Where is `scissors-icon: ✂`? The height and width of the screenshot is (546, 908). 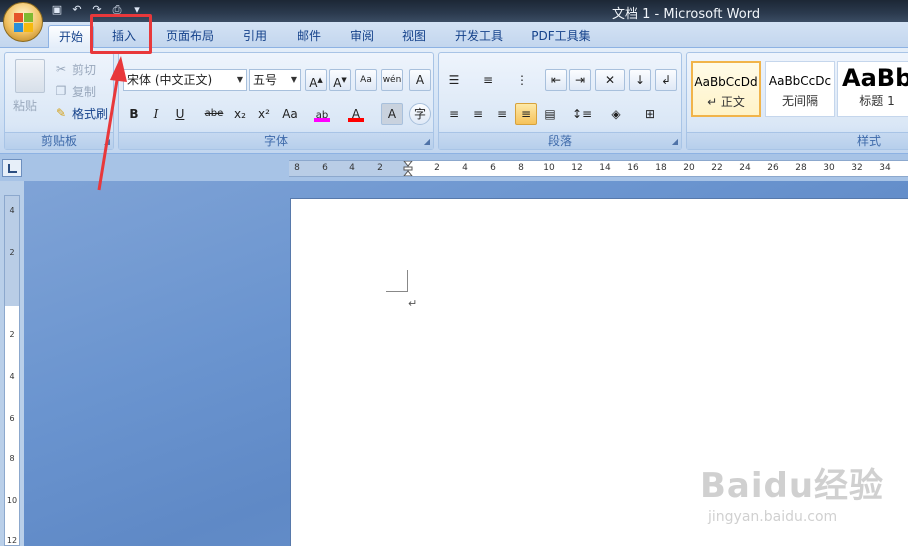
scissors-icon: ✂ is located at coordinates (61, 69).